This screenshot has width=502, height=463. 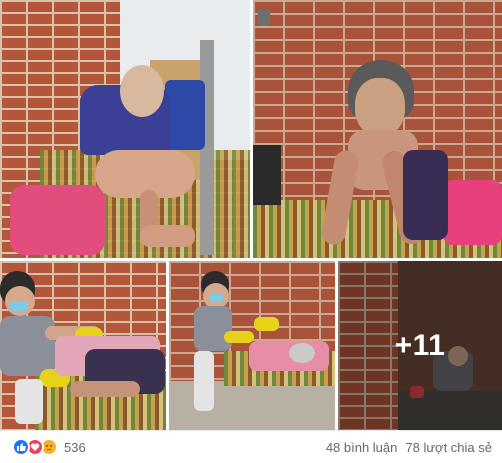 I want to click on comments-count-link: 48 bình luận, so click(x=362, y=447).